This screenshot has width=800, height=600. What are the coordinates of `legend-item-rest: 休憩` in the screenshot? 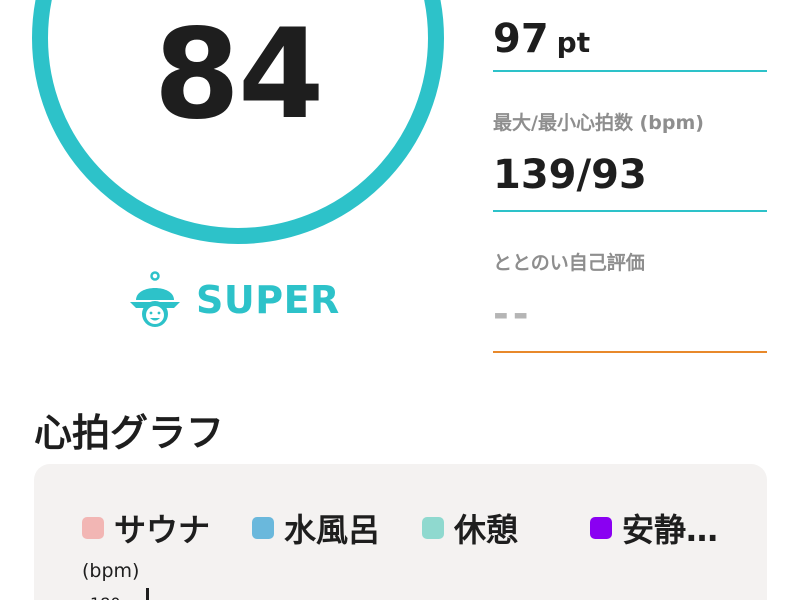 It's located at (470, 528).